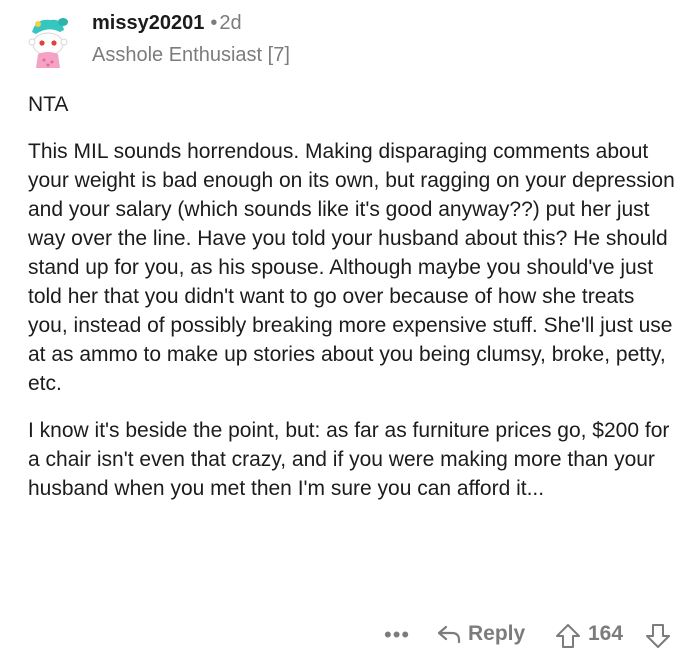 The width and height of the screenshot is (700, 667). I want to click on comment-actions: ••• Reply 164, so click(350, 636).